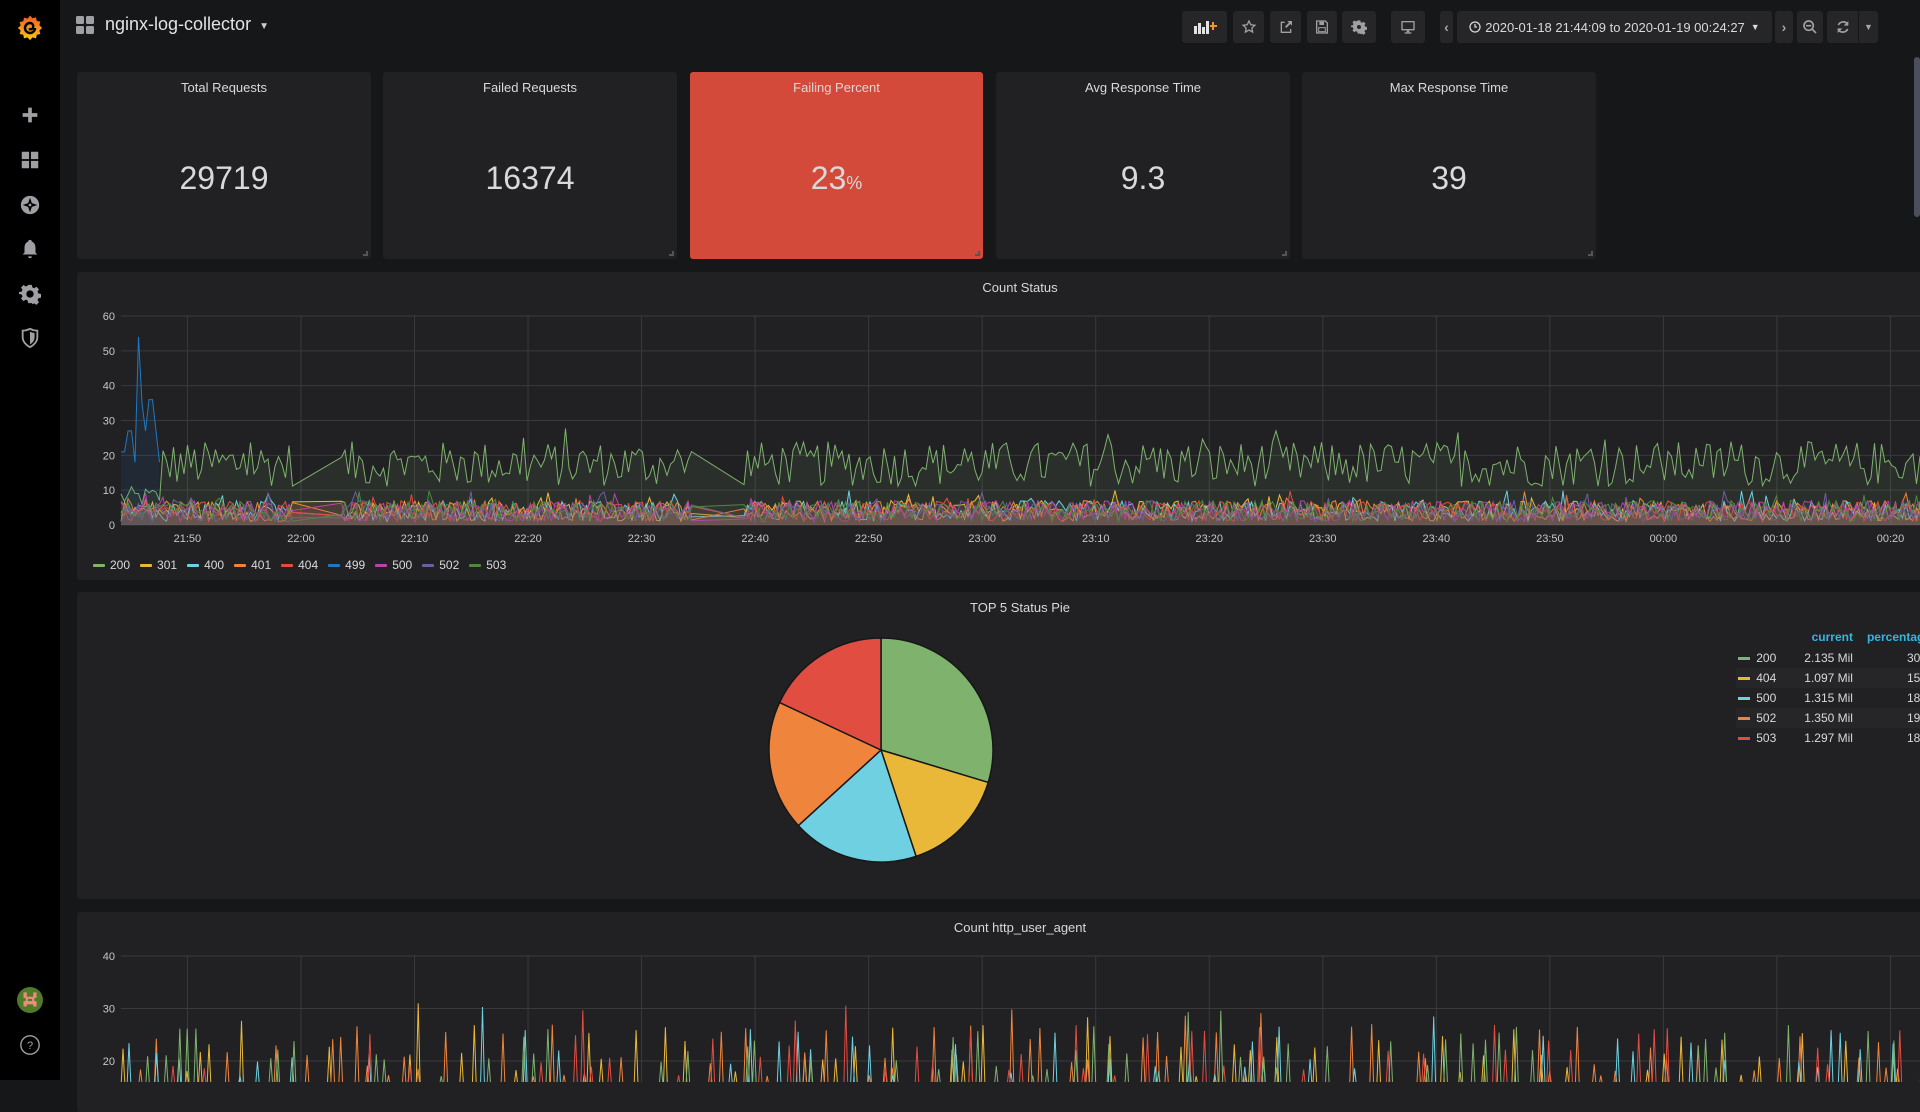 Image resolution: width=1920 pixels, height=1112 pixels. Describe the element at coordinates (109, 352) in the screenshot. I see `y-tick-label: 50` at that location.